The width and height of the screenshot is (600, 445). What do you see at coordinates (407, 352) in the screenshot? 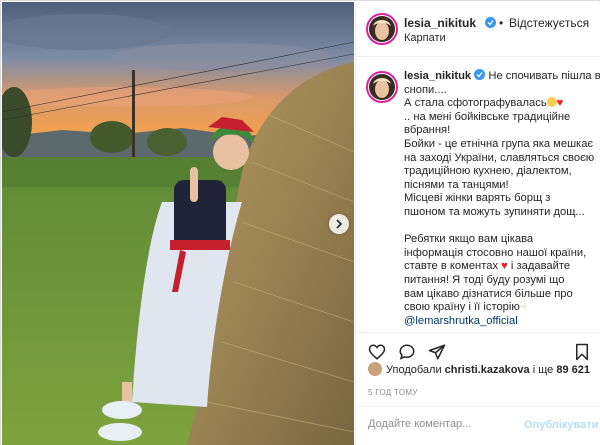
I see `comment-bubble-icon` at bounding box center [407, 352].